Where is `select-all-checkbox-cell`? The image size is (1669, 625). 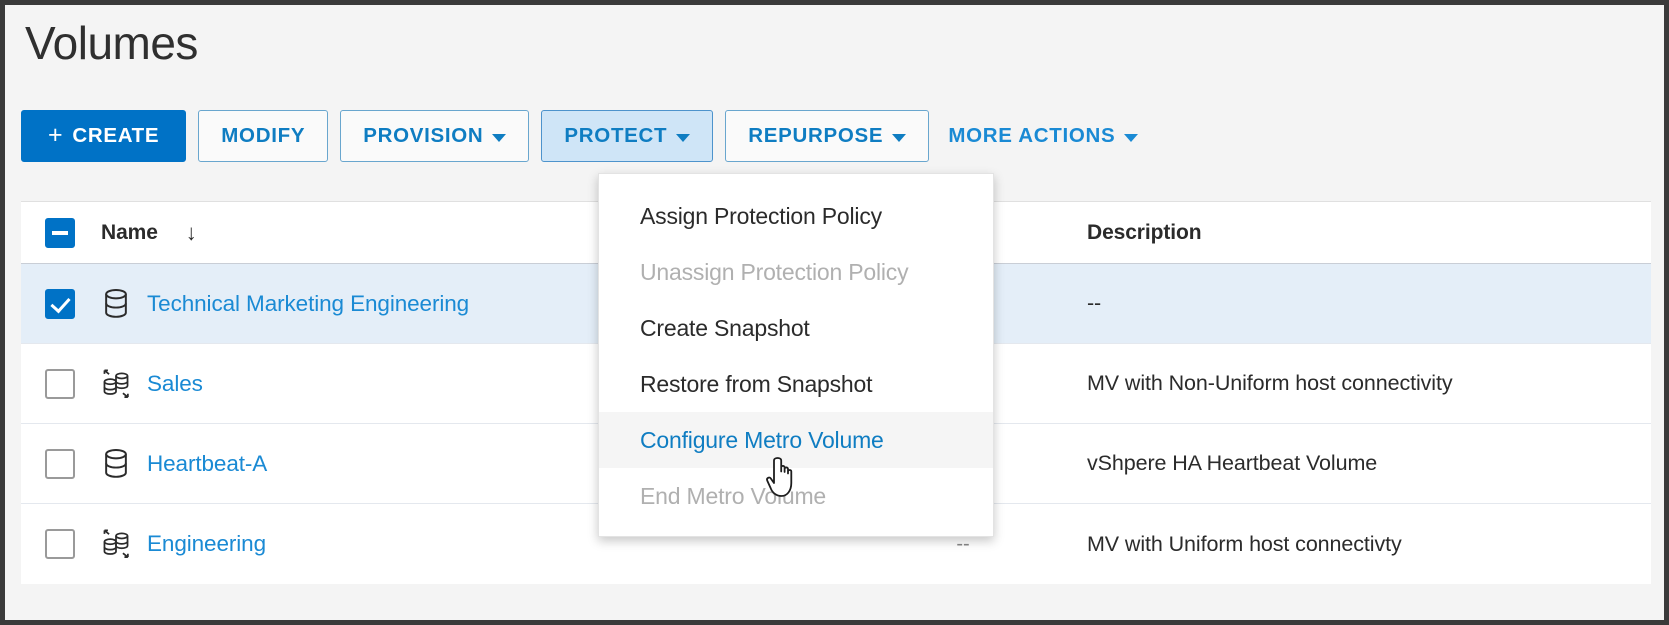
select-all-checkbox-cell is located at coordinates (60, 232).